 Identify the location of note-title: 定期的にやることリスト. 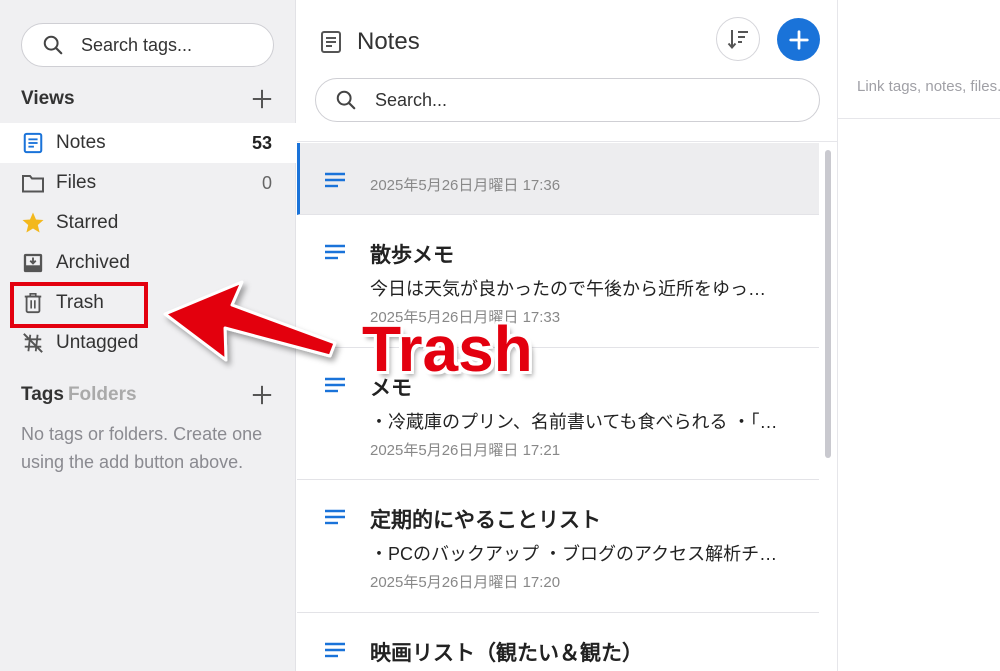
(485, 520).